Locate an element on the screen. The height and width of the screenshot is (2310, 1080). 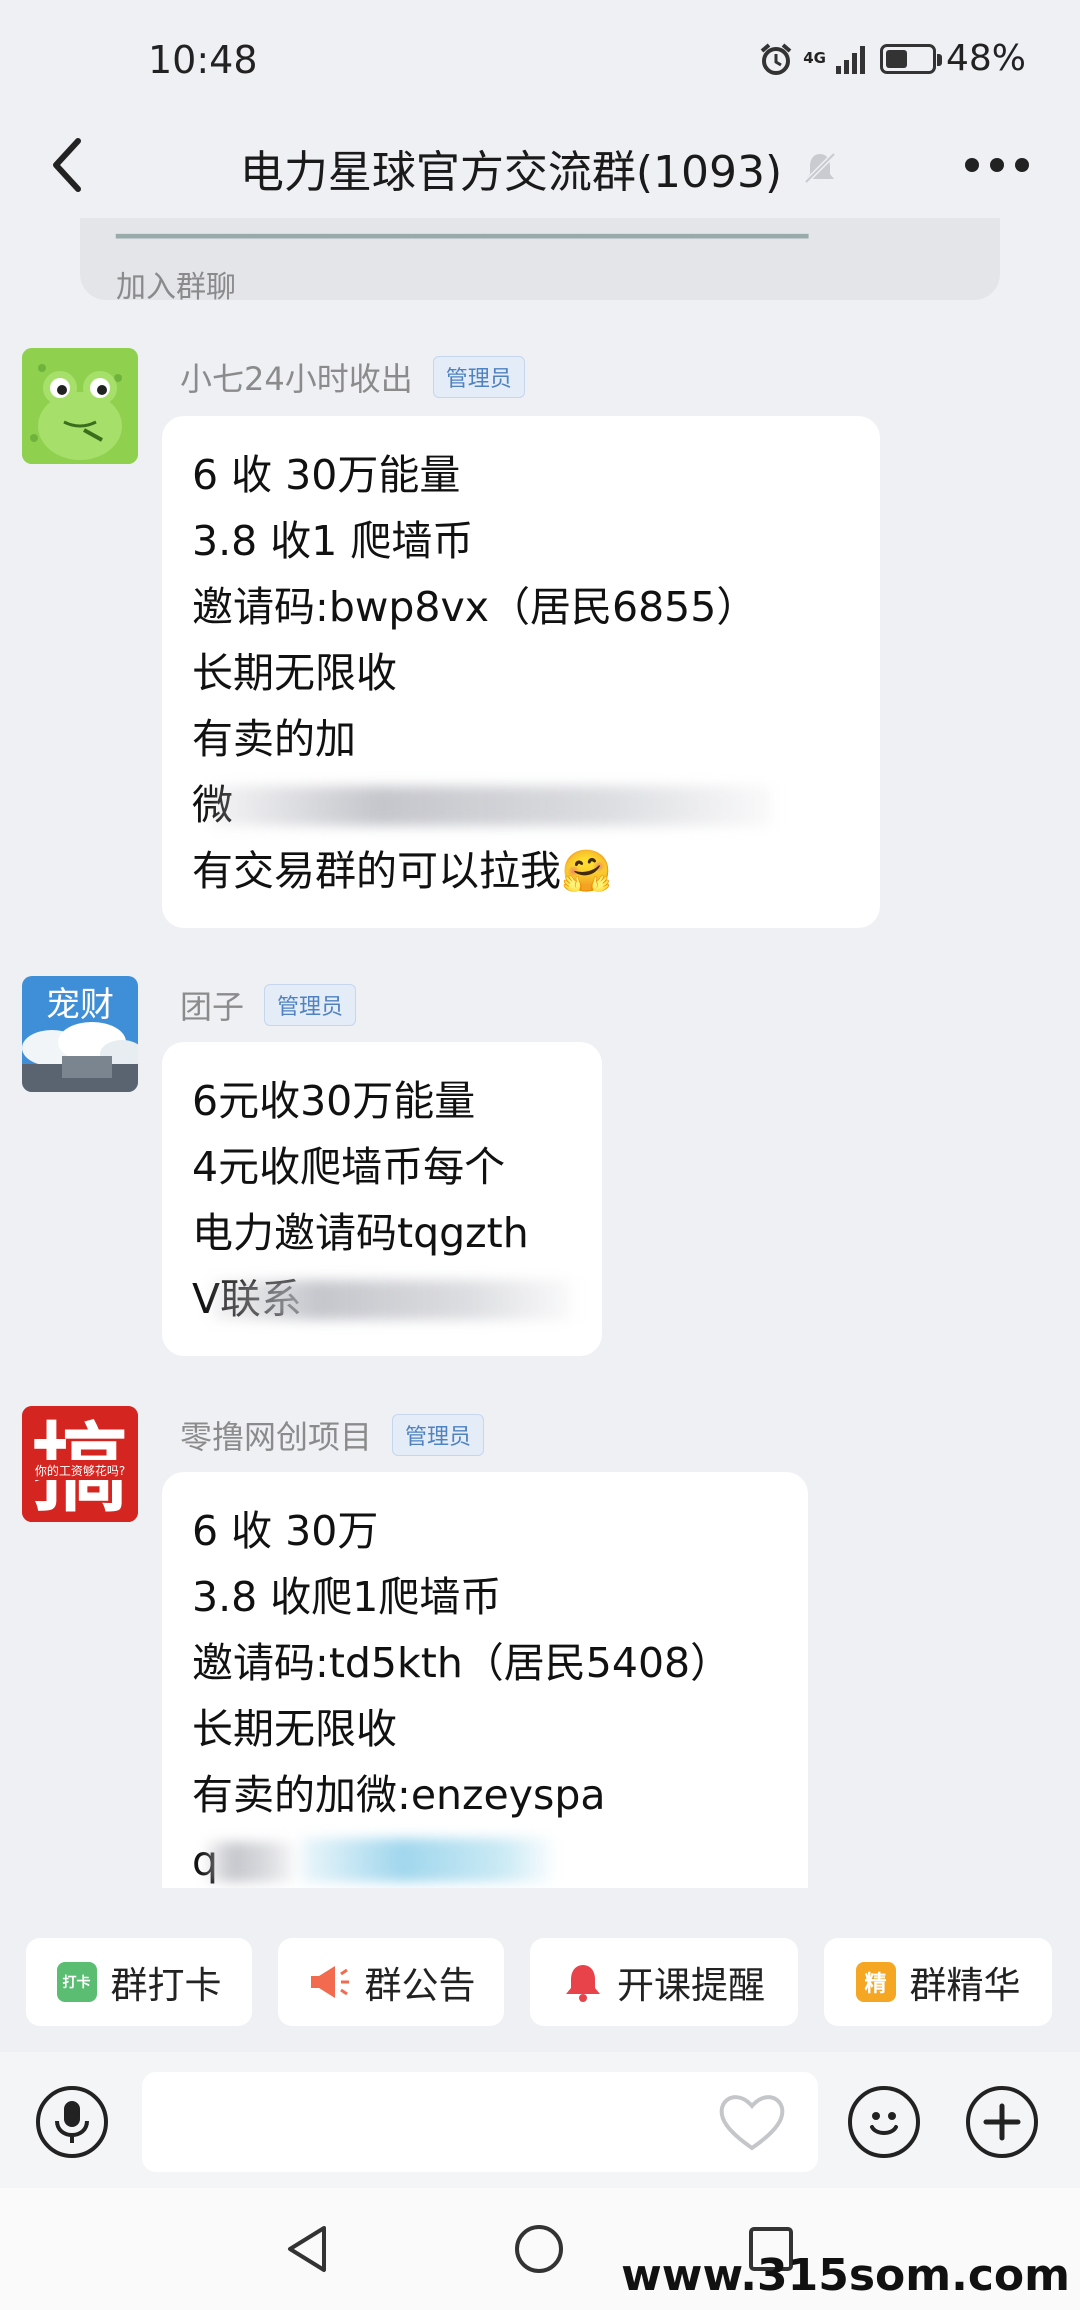
notice-cut-text: ▁▁▁▁▁▁▁▁▁▁▁▁▁▁▁▁▁▁▁▁▁▁▁▁▁▁▁▁▁▁ is located at coordinates (462, 228).